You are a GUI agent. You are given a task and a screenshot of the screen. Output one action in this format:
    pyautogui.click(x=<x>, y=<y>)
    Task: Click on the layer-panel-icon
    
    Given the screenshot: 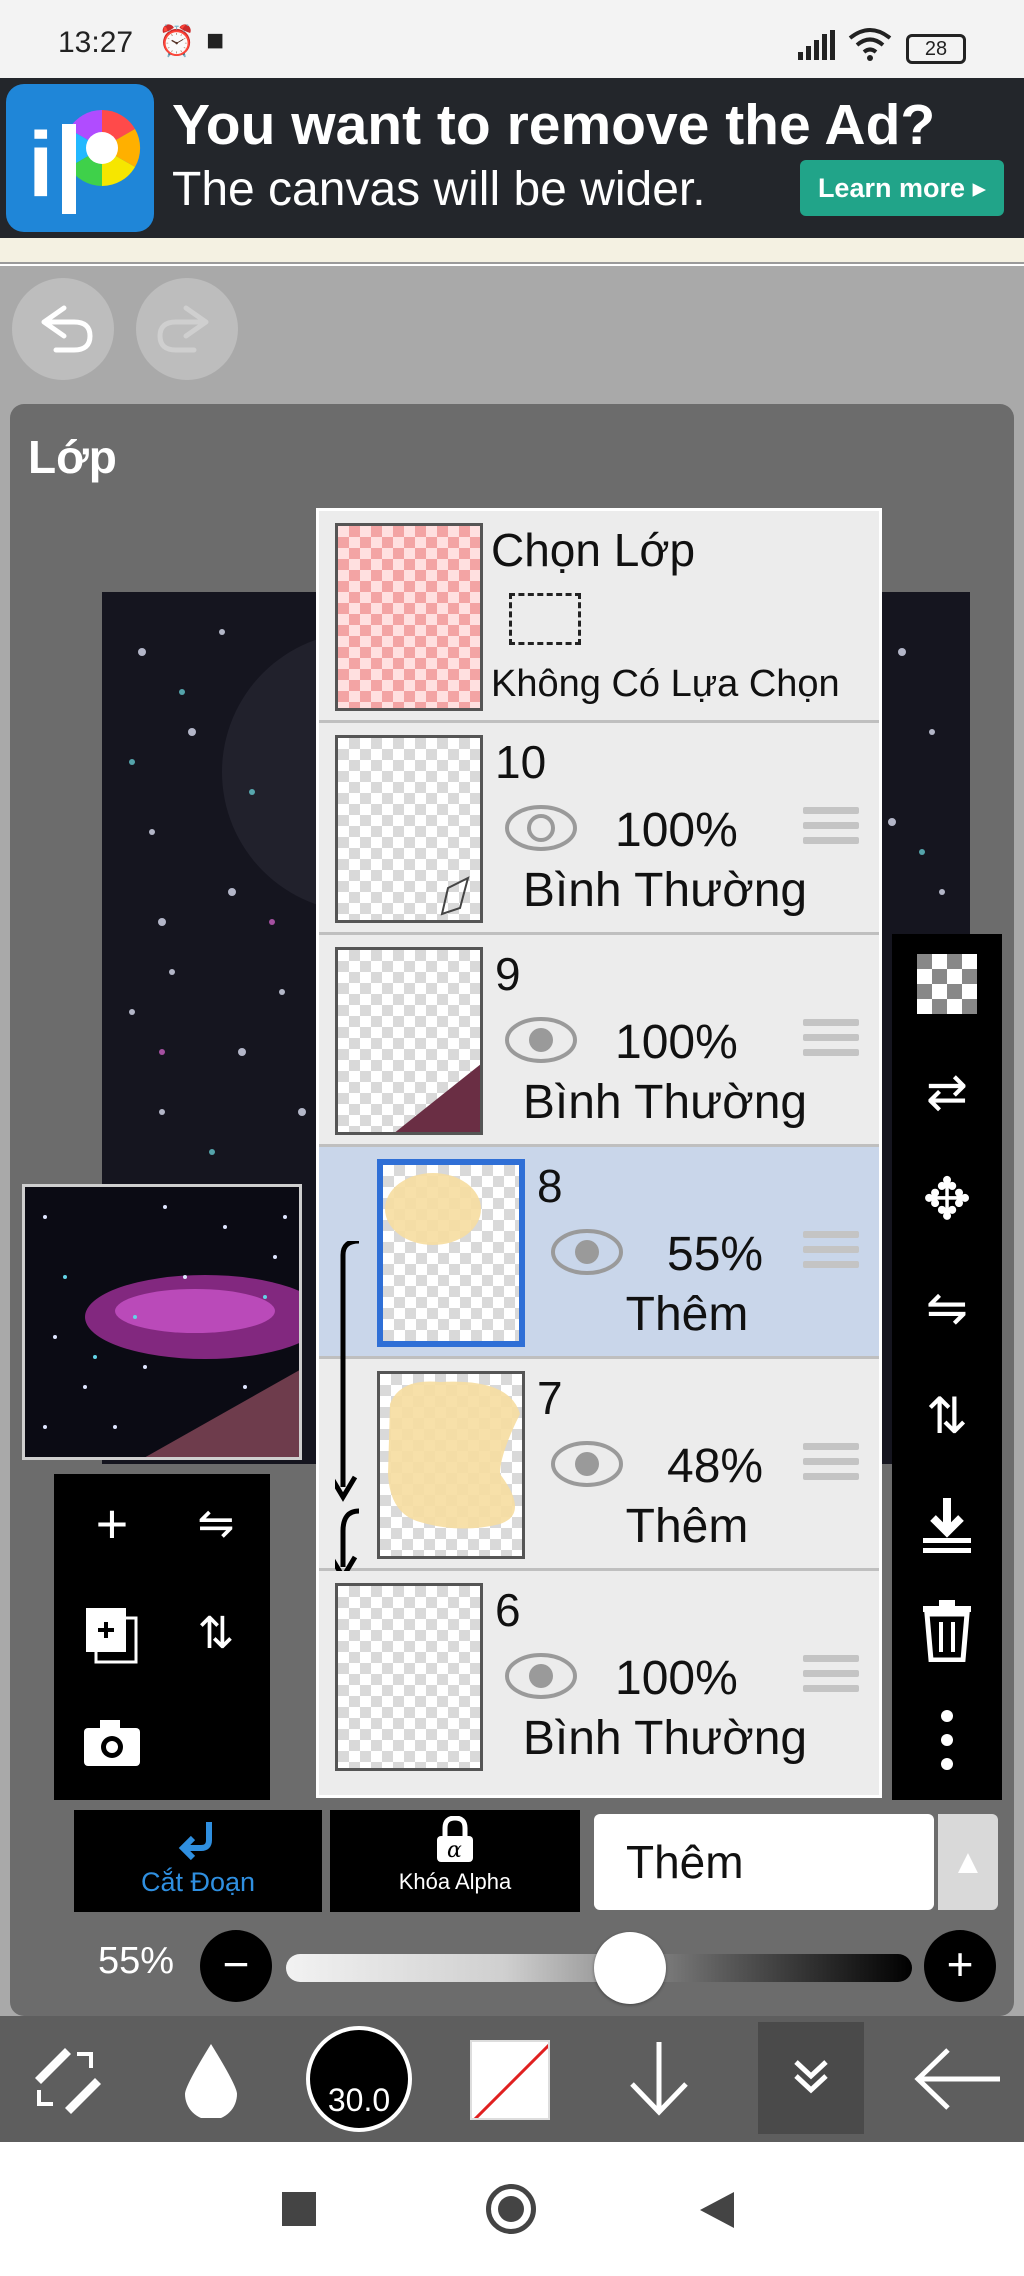 What is the action you would take?
    pyautogui.click(x=811, y=2077)
    